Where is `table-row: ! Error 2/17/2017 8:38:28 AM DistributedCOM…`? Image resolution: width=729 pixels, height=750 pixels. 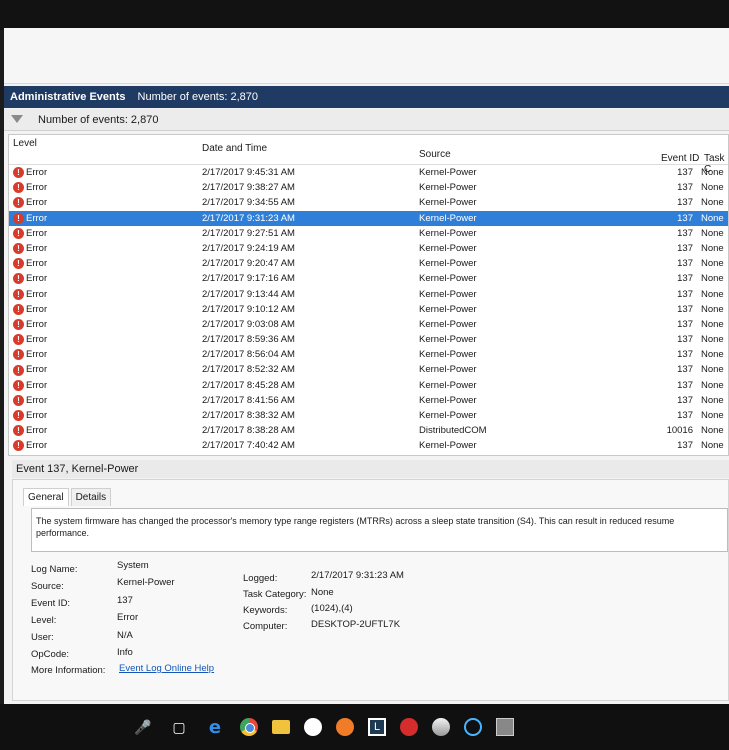 table-row: ! Error 2/17/2017 8:38:28 AM DistributedCOM… is located at coordinates (368, 430).